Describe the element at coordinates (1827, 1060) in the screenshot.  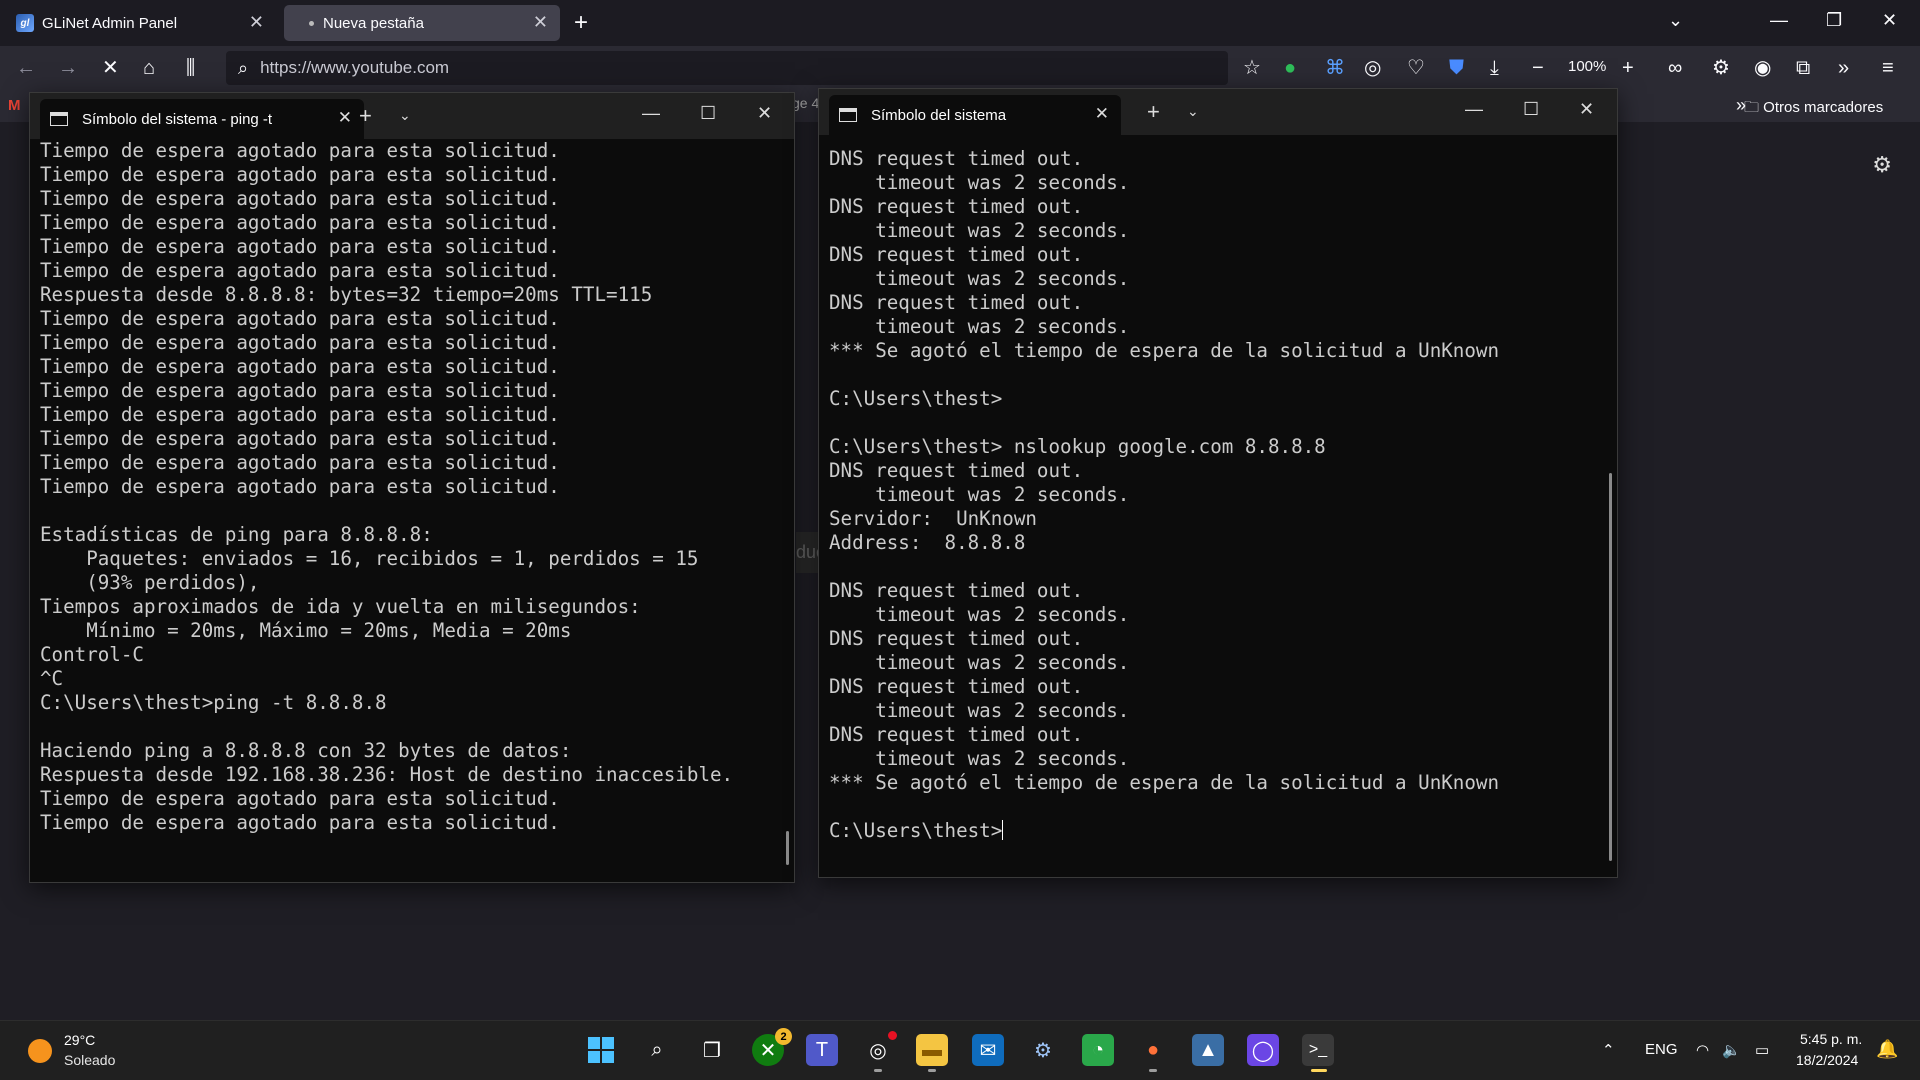
I see `clock-date: 18/2/2024` at that location.